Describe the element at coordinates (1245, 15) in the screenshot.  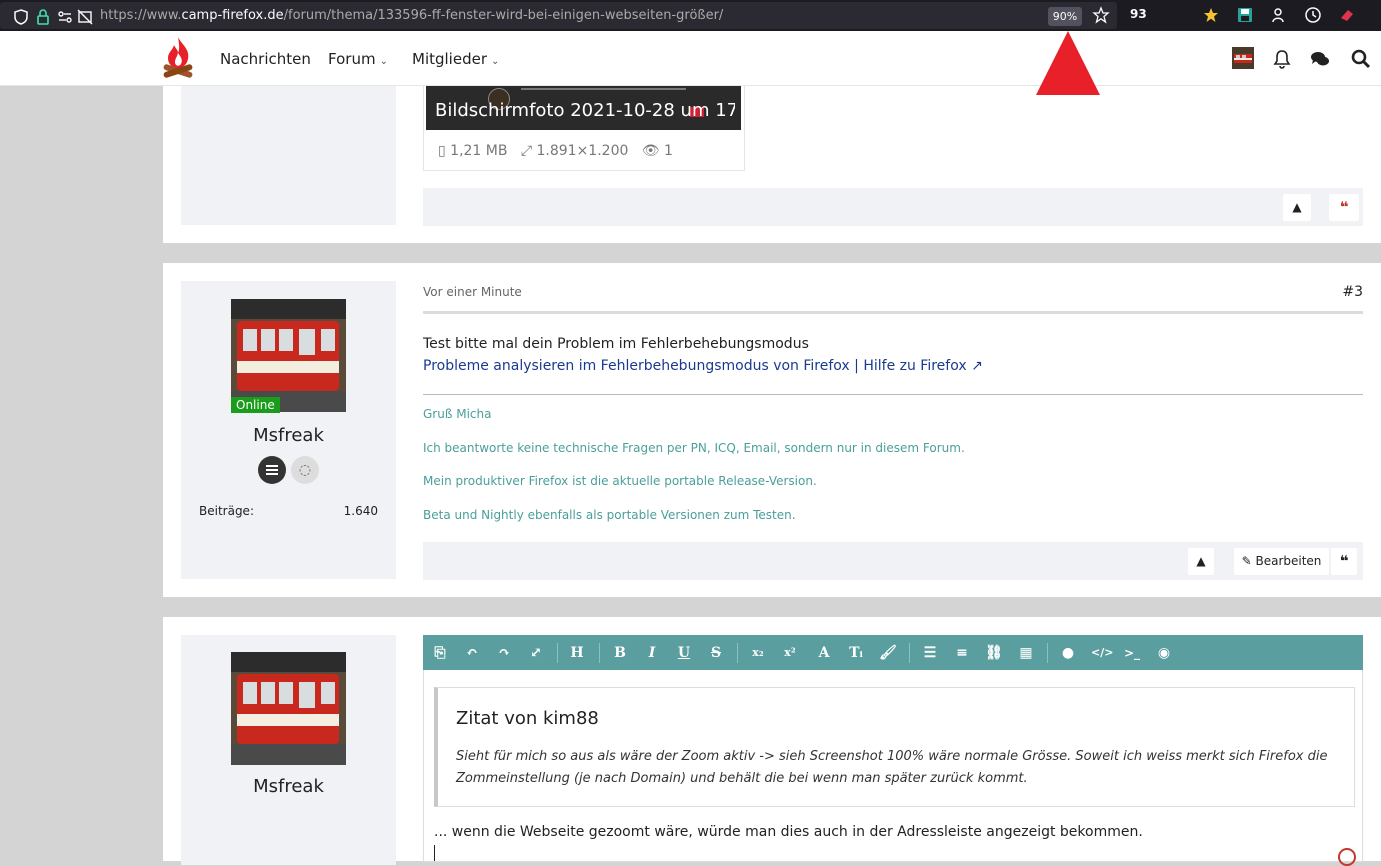
I see `save-icon` at that location.